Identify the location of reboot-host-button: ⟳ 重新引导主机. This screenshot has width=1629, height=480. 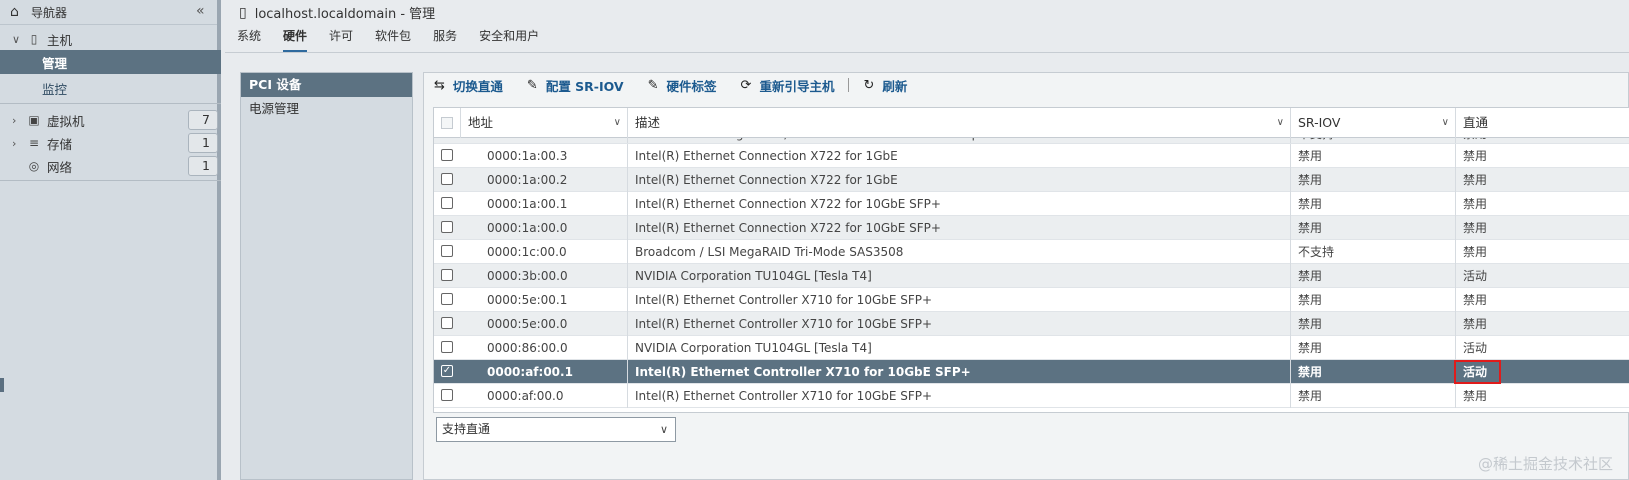
(788, 85).